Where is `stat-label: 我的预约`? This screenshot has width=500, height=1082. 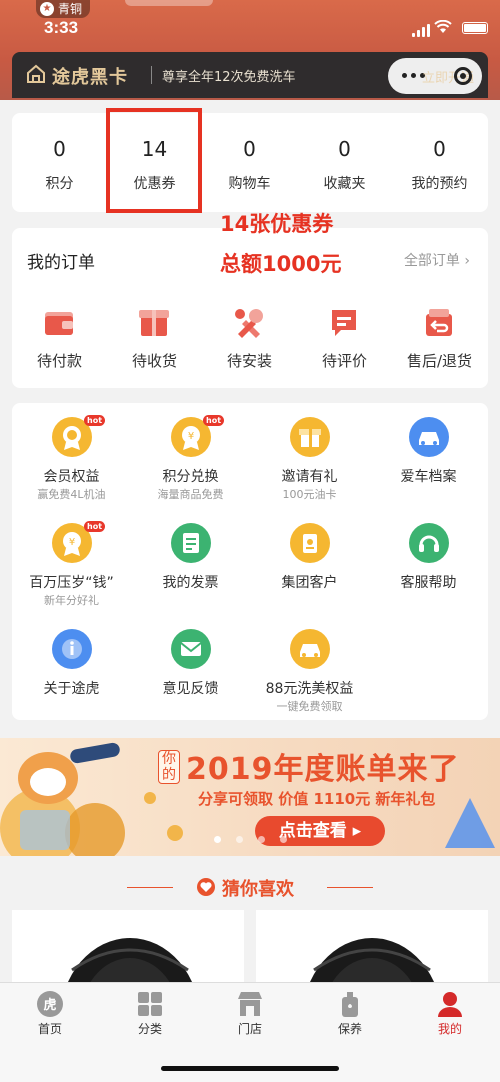
stat-label: 我的预约 is located at coordinates (439, 184).